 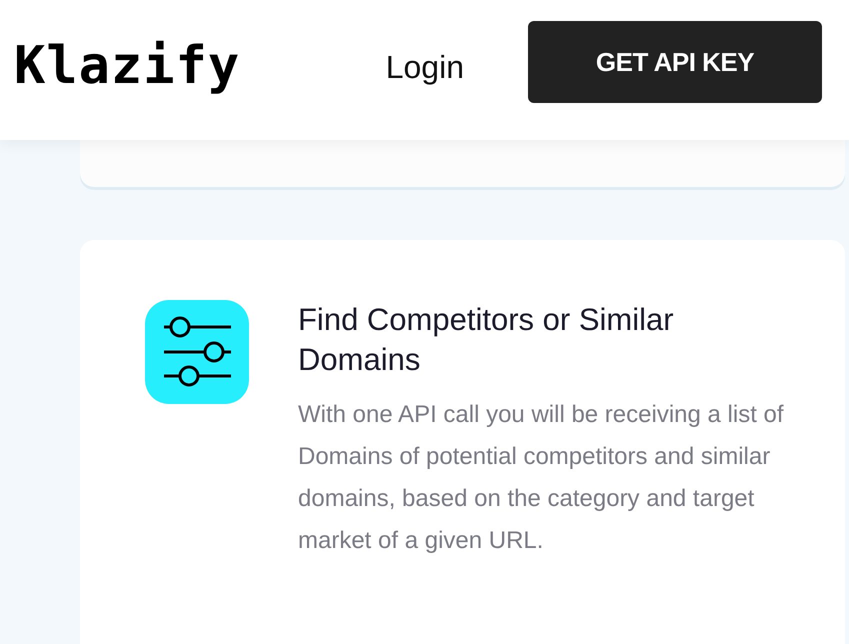 I want to click on feature-title: Find Competitors or Similar Domains, so click(x=486, y=340).